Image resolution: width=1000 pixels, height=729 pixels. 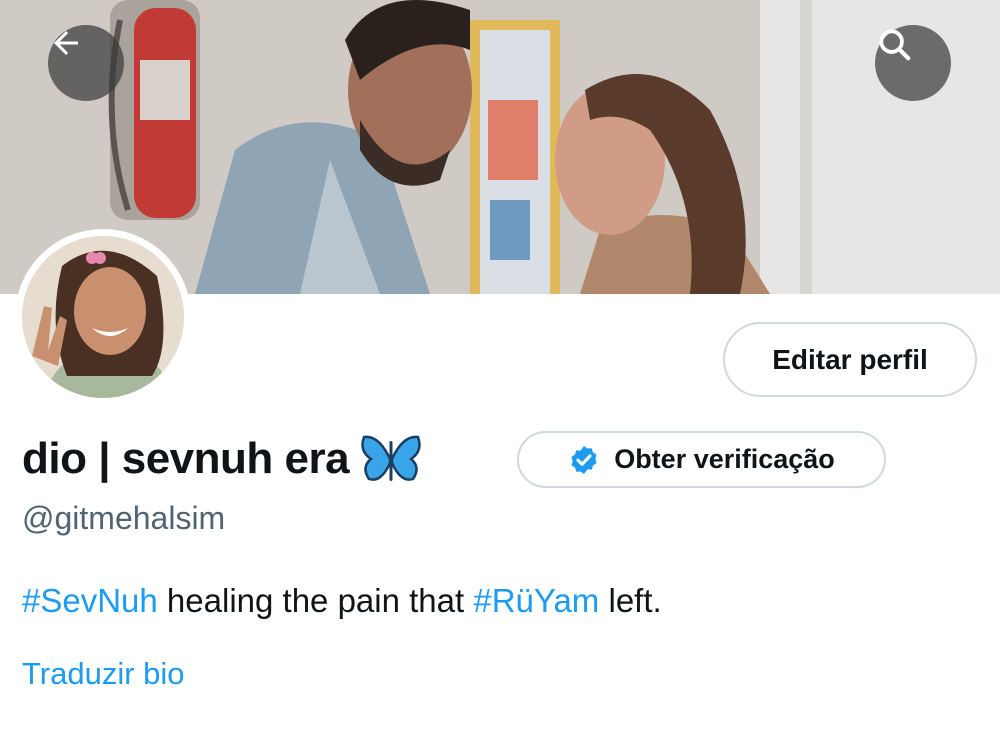 What do you see at coordinates (103, 674) in the screenshot?
I see `translate-bio-link: Traduzir bio` at bounding box center [103, 674].